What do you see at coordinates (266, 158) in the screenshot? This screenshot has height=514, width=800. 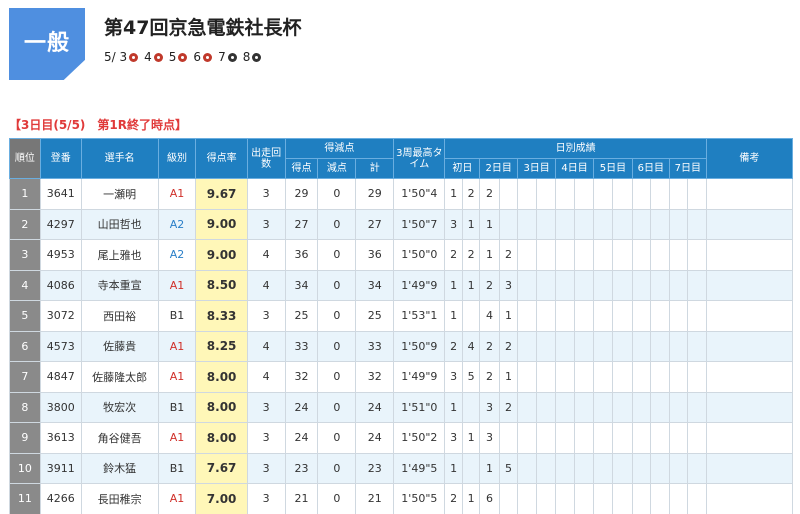 I see `header-starts: 出走回数` at bounding box center [266, 158].